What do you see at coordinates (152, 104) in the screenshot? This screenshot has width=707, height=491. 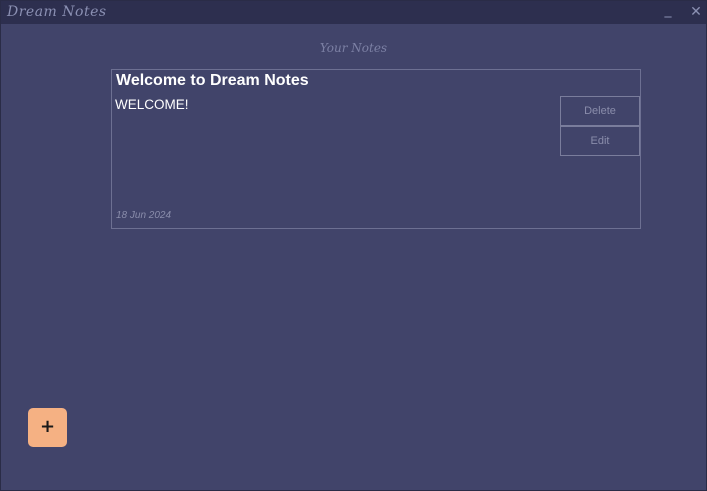 I see `note-body: WELCOME!` at bounding box center [152, 104].